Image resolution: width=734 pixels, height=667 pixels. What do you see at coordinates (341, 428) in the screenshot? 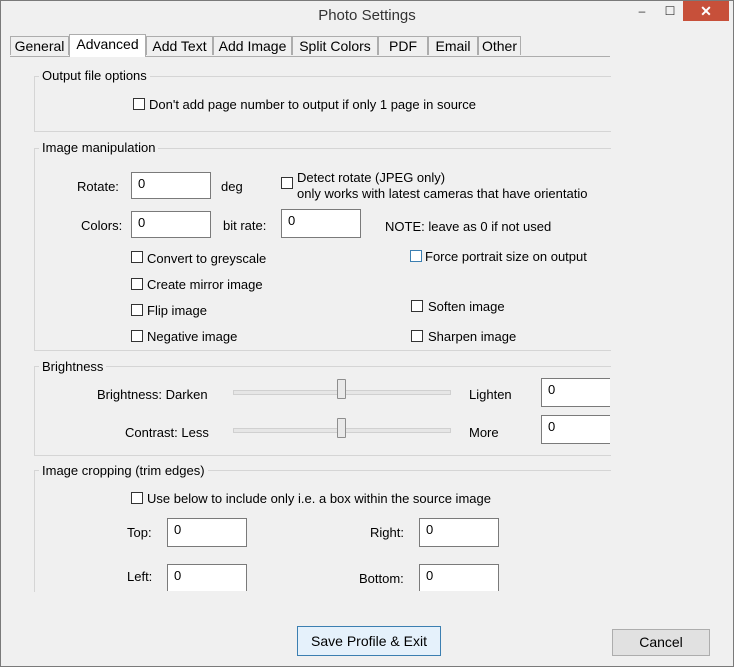
I see `contrast-slider-thumb` at bounding box center [341, 428].